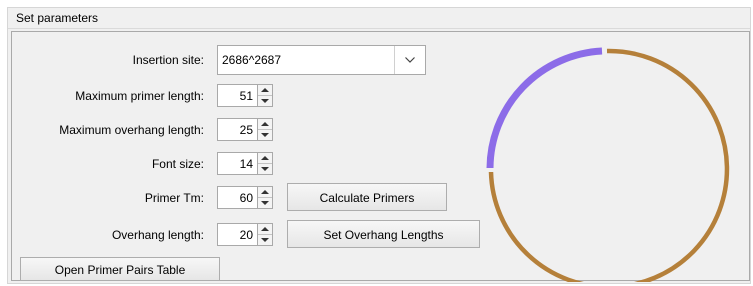 This screenshot has width=753, height=286. I want to click on font-size-label: Font size:, so click(177, 164).